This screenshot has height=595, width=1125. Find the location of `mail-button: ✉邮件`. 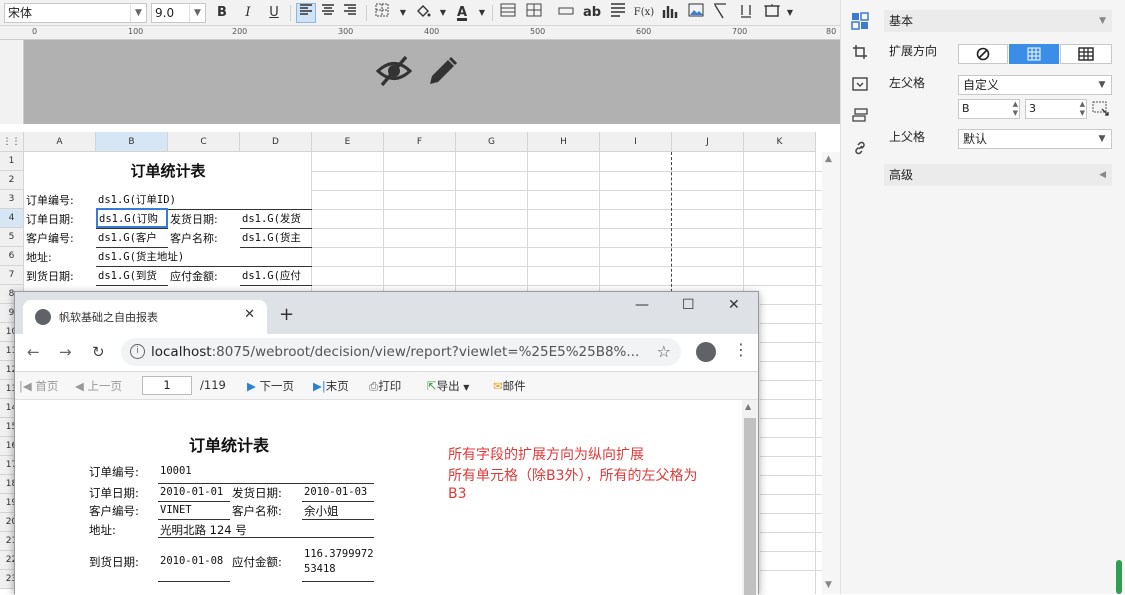

mail-button: ✉邮件 is located at coordinates (509, 386).